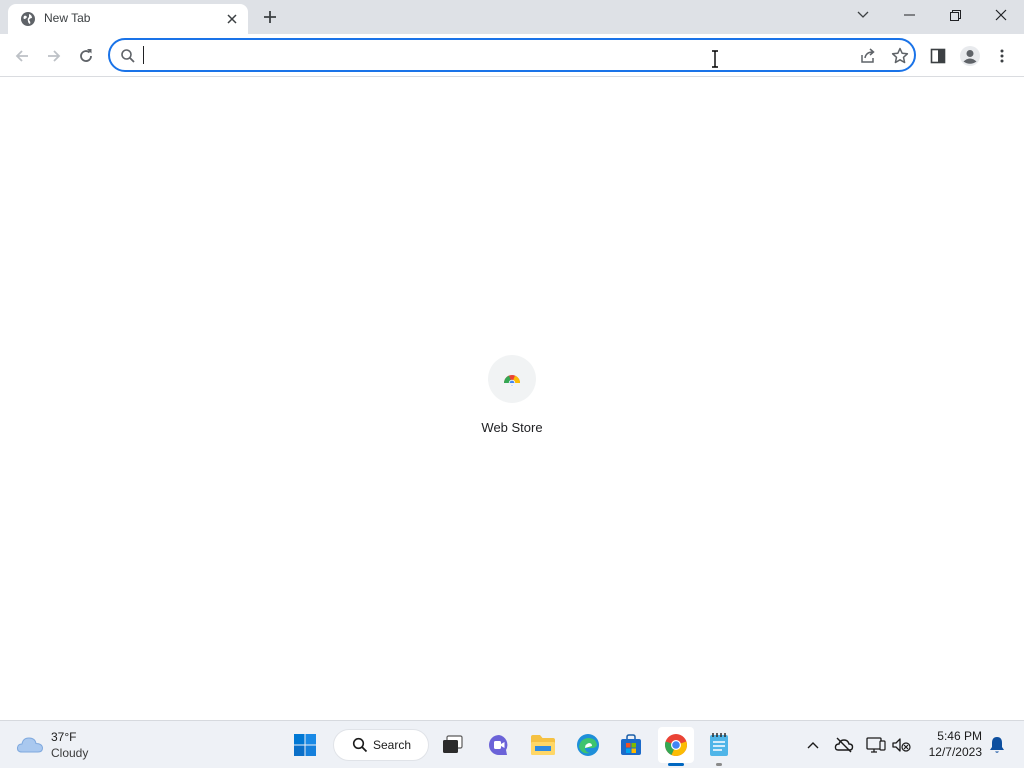 The width and height of the screenshot is (1024, 768). I want to click on chrome-button, so click(676, 745).